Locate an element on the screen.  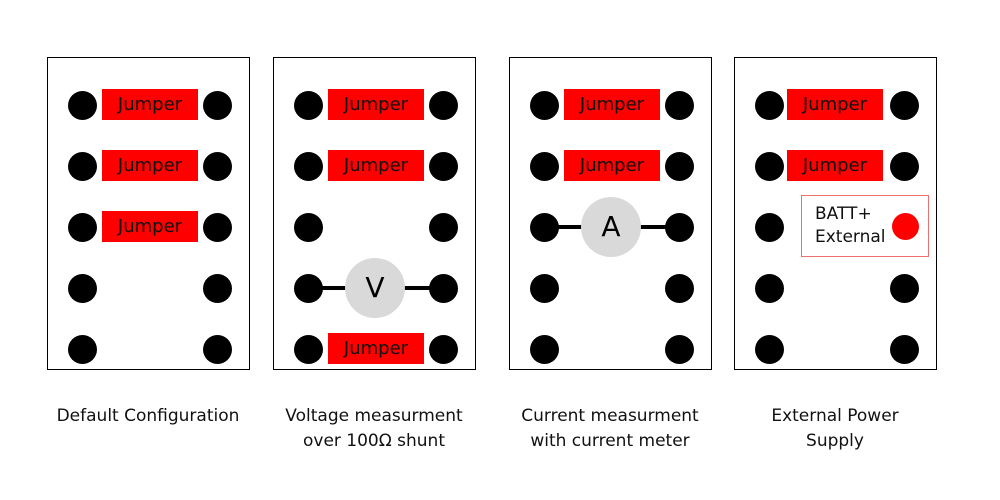
panel-caption: Default Configuration is located at coordinates (148, 416).